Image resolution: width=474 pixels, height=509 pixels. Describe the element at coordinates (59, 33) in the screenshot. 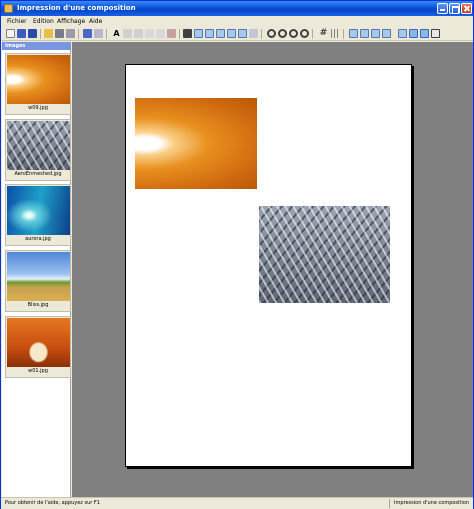

I see `print-icon` at that location.